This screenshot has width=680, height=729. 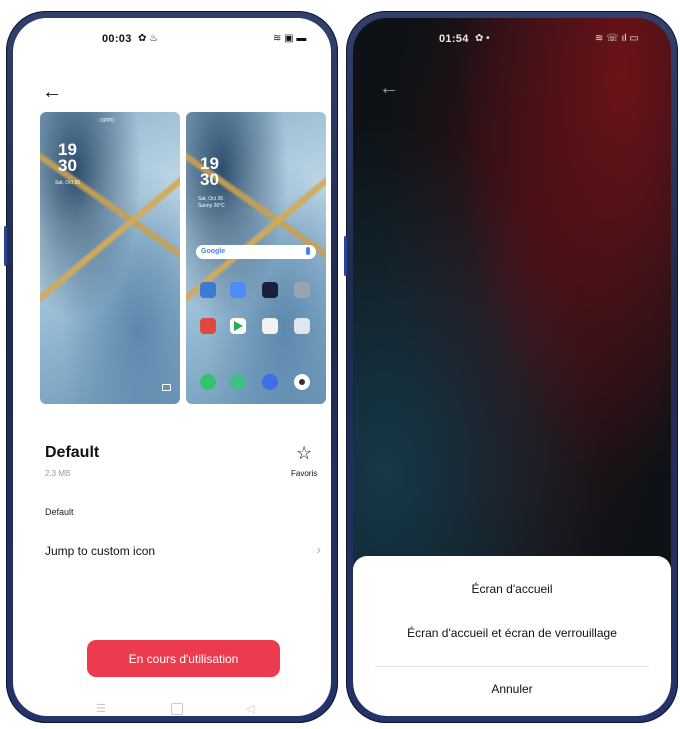 What do you see at coordinates (304, 473) in the screenshot?
I see `favorite-label: Favoris` at bounding box center [304, 473].